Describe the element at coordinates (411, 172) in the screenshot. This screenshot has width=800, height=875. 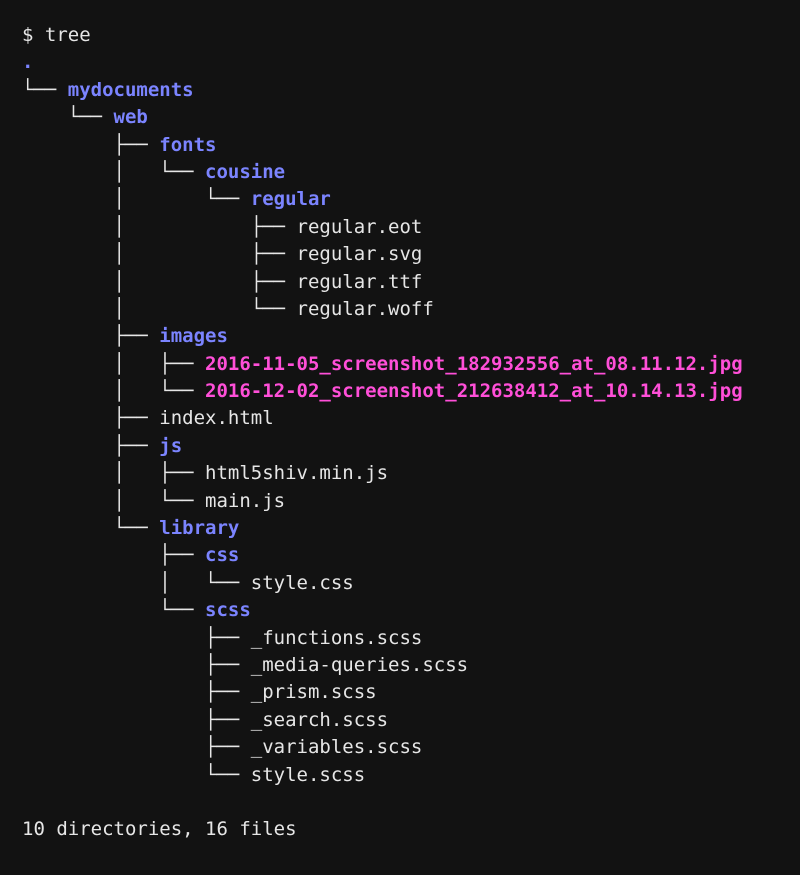
I see `tree-line: │ └── cousine` at that location.